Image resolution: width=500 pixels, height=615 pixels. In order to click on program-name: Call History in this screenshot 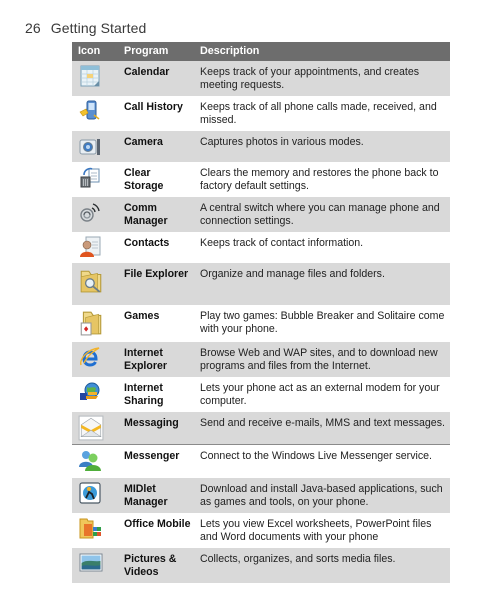, I will do `click(158, 113)`.